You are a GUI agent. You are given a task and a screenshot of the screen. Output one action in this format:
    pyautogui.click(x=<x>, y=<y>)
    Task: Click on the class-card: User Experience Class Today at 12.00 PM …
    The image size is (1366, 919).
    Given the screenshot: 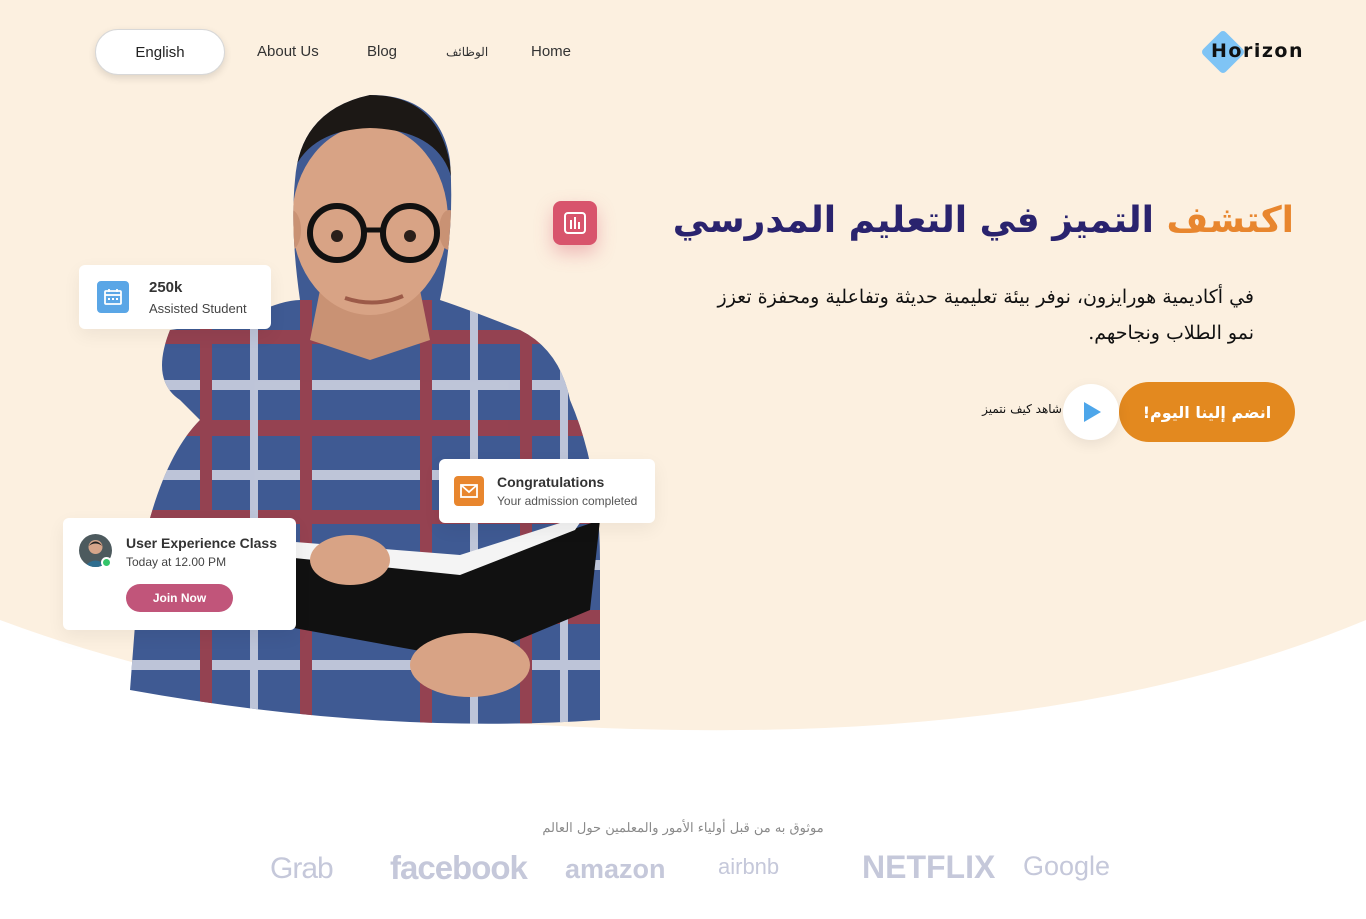 What is the action you would take?
    pyautogui.click(x=179, y=574)
    